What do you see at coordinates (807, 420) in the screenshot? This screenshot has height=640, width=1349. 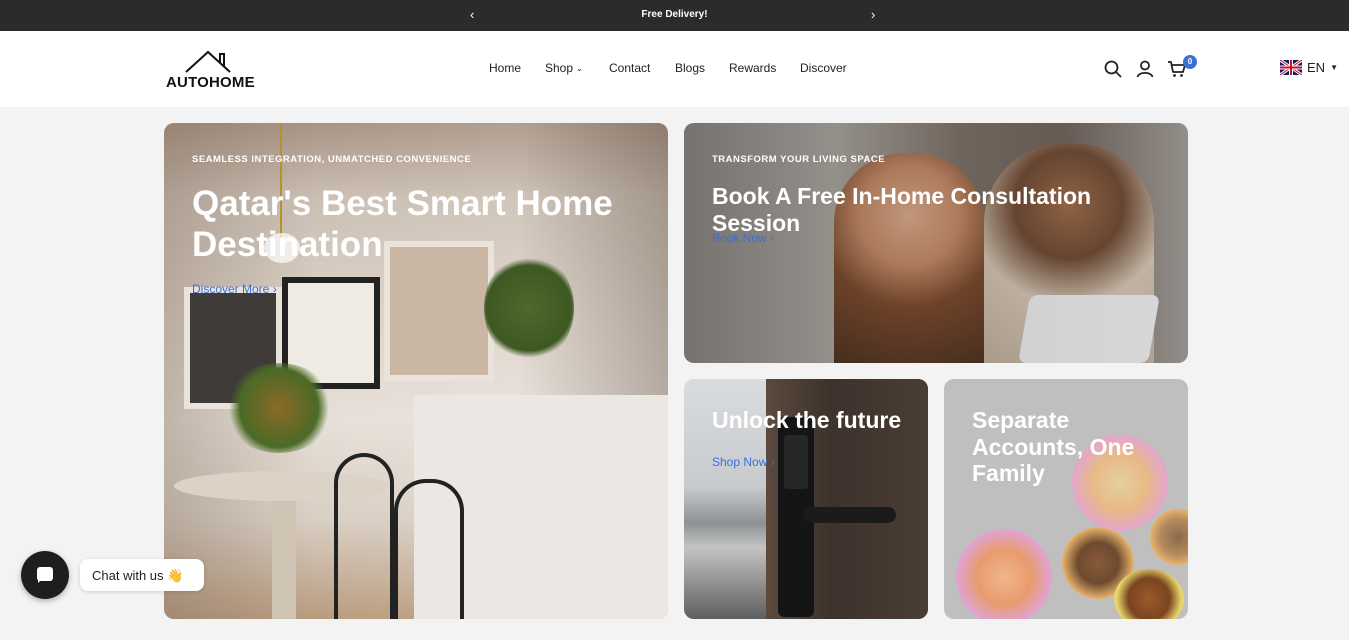 I see `lock-card-title: Unlock the future` at bounding box center [807, 420].